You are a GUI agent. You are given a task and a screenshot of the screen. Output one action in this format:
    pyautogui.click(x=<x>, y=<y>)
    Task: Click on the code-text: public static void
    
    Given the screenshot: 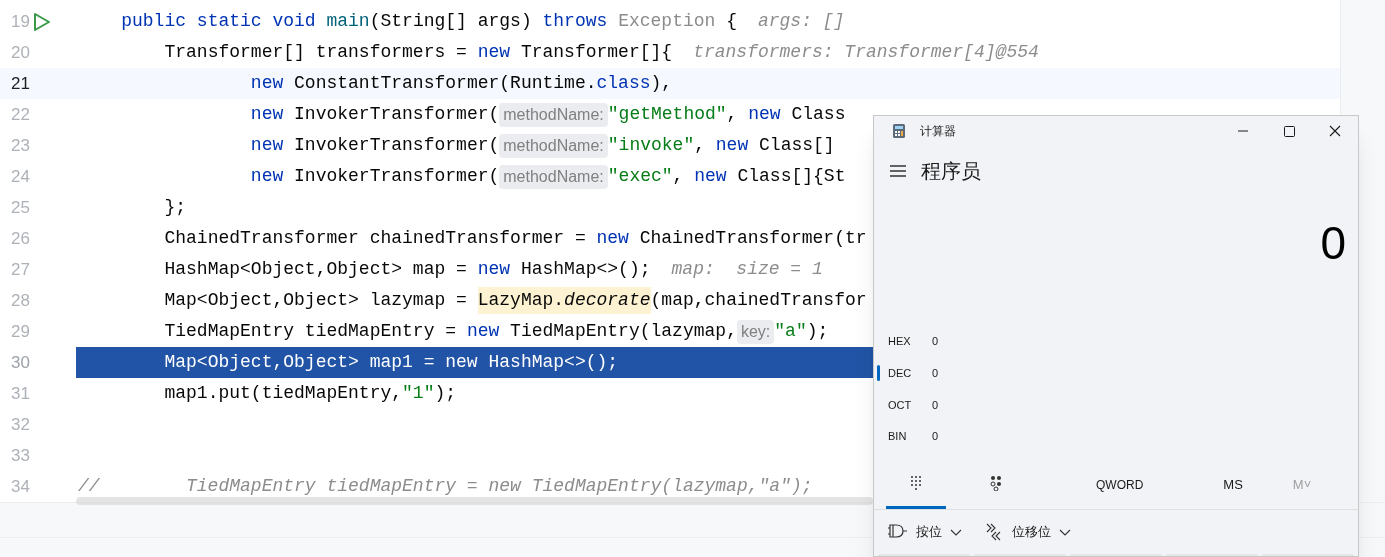 What is the action you would take?
    pyautogui.click(x=219, y=21)
    